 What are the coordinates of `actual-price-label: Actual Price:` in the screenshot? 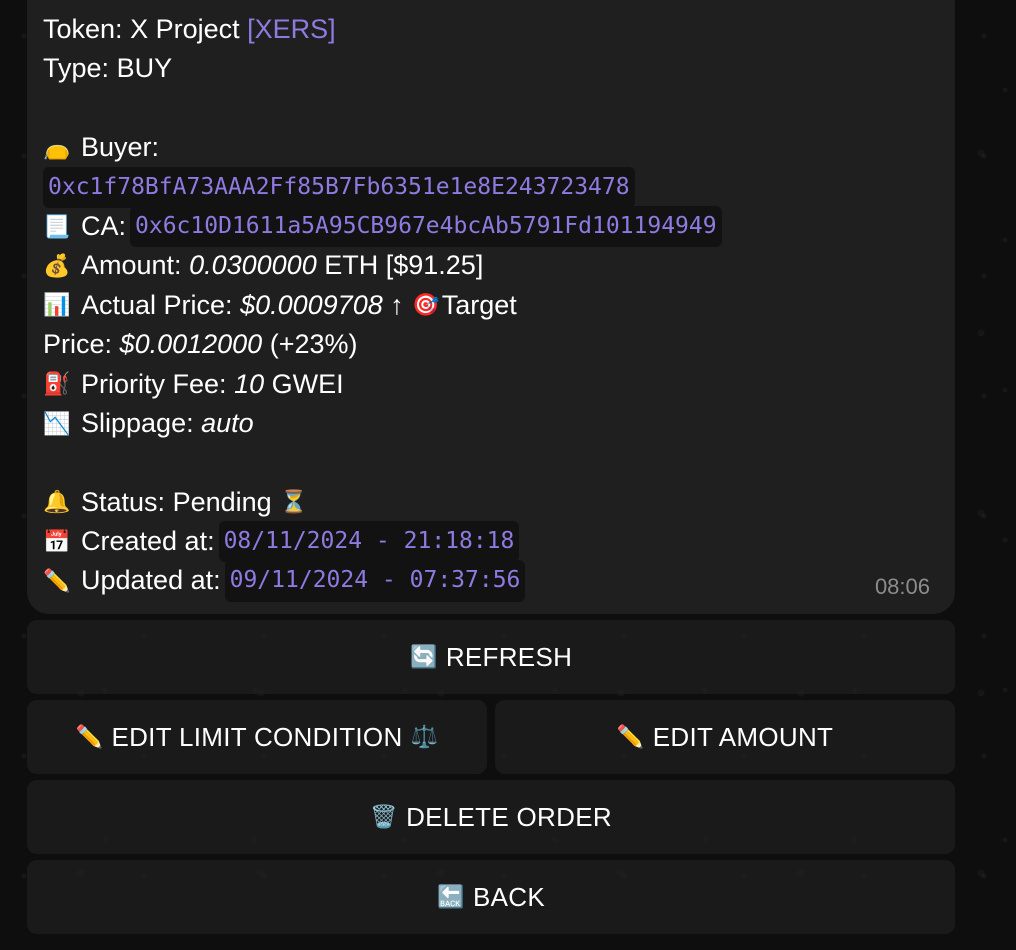 It's located at (157, 304).